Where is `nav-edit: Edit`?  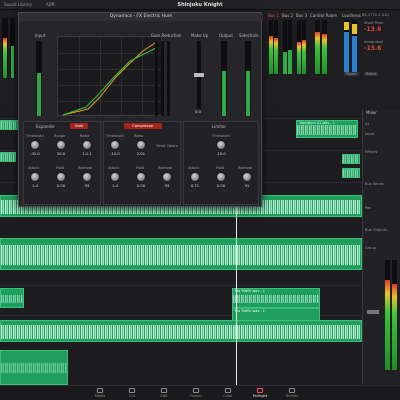
nav-edit: Edit is located at coordinates (164, 393).